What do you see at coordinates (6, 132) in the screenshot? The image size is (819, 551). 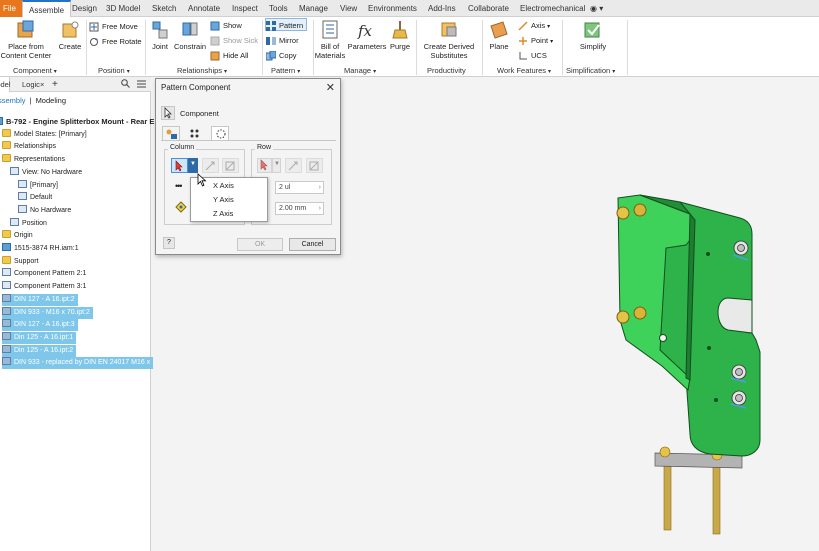 I see `folder-icon` at bounding box center [6, 132].